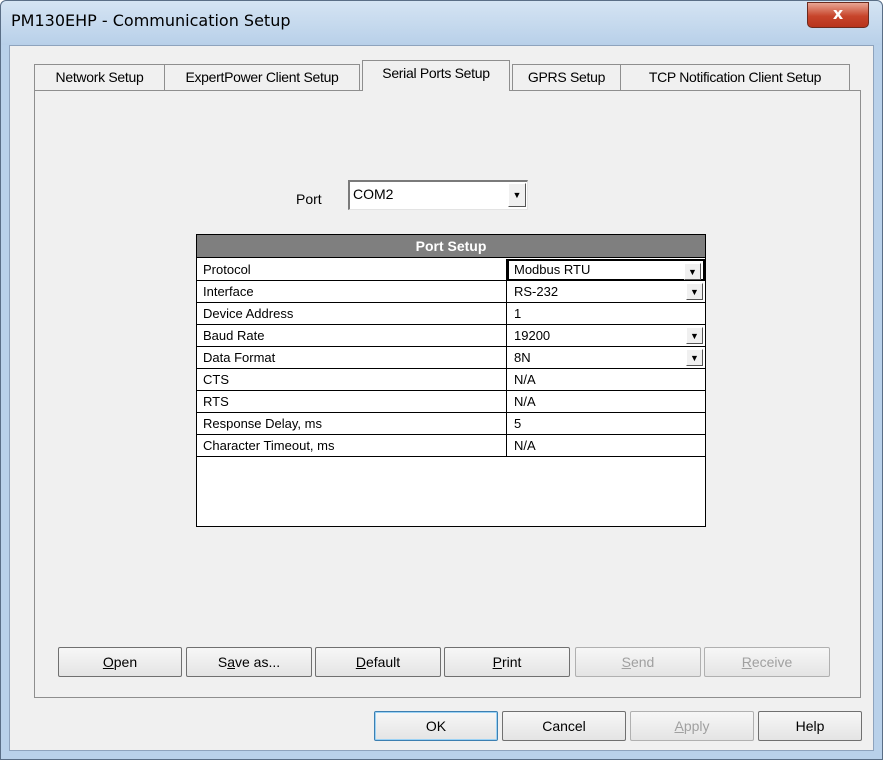 The image size is (883, 760). What do you see at coordinates (438, 195) in the screenshot?
I see `port-select: COM2 ▼` at bounding box center [438, 195].